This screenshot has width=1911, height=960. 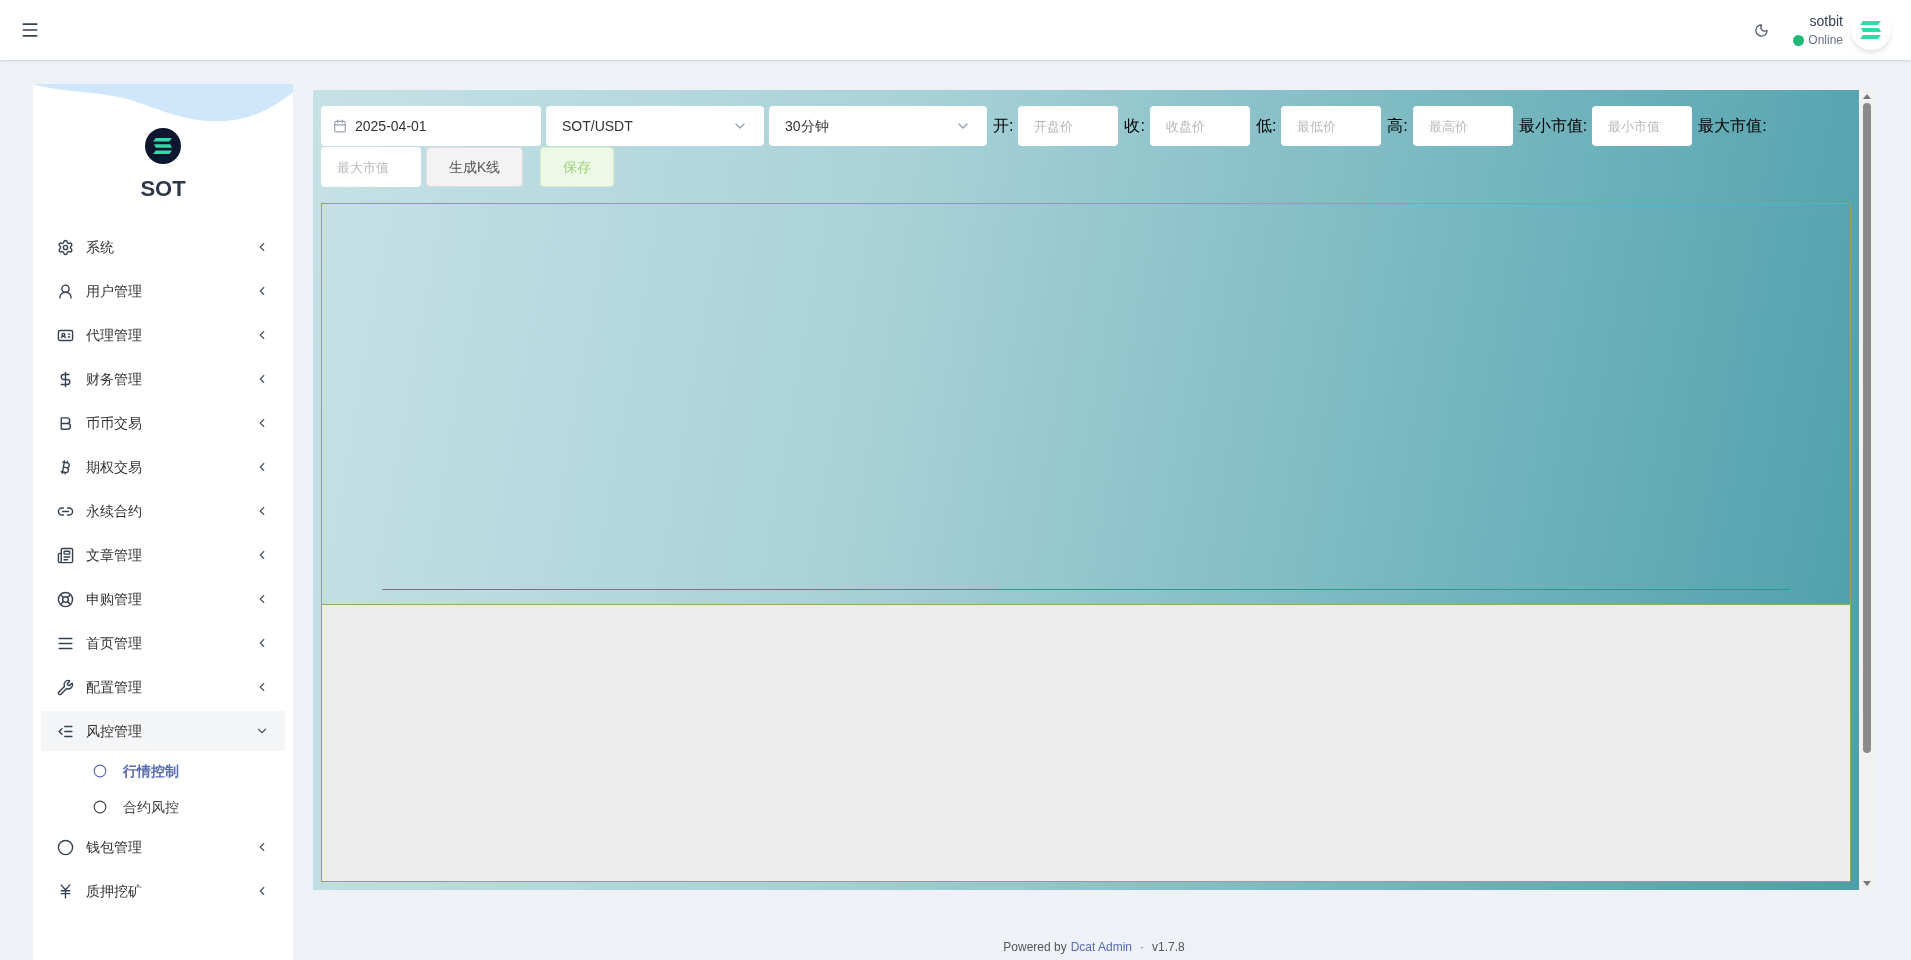 I want to click on field-label: 收:, so click(x=1134, y=126).